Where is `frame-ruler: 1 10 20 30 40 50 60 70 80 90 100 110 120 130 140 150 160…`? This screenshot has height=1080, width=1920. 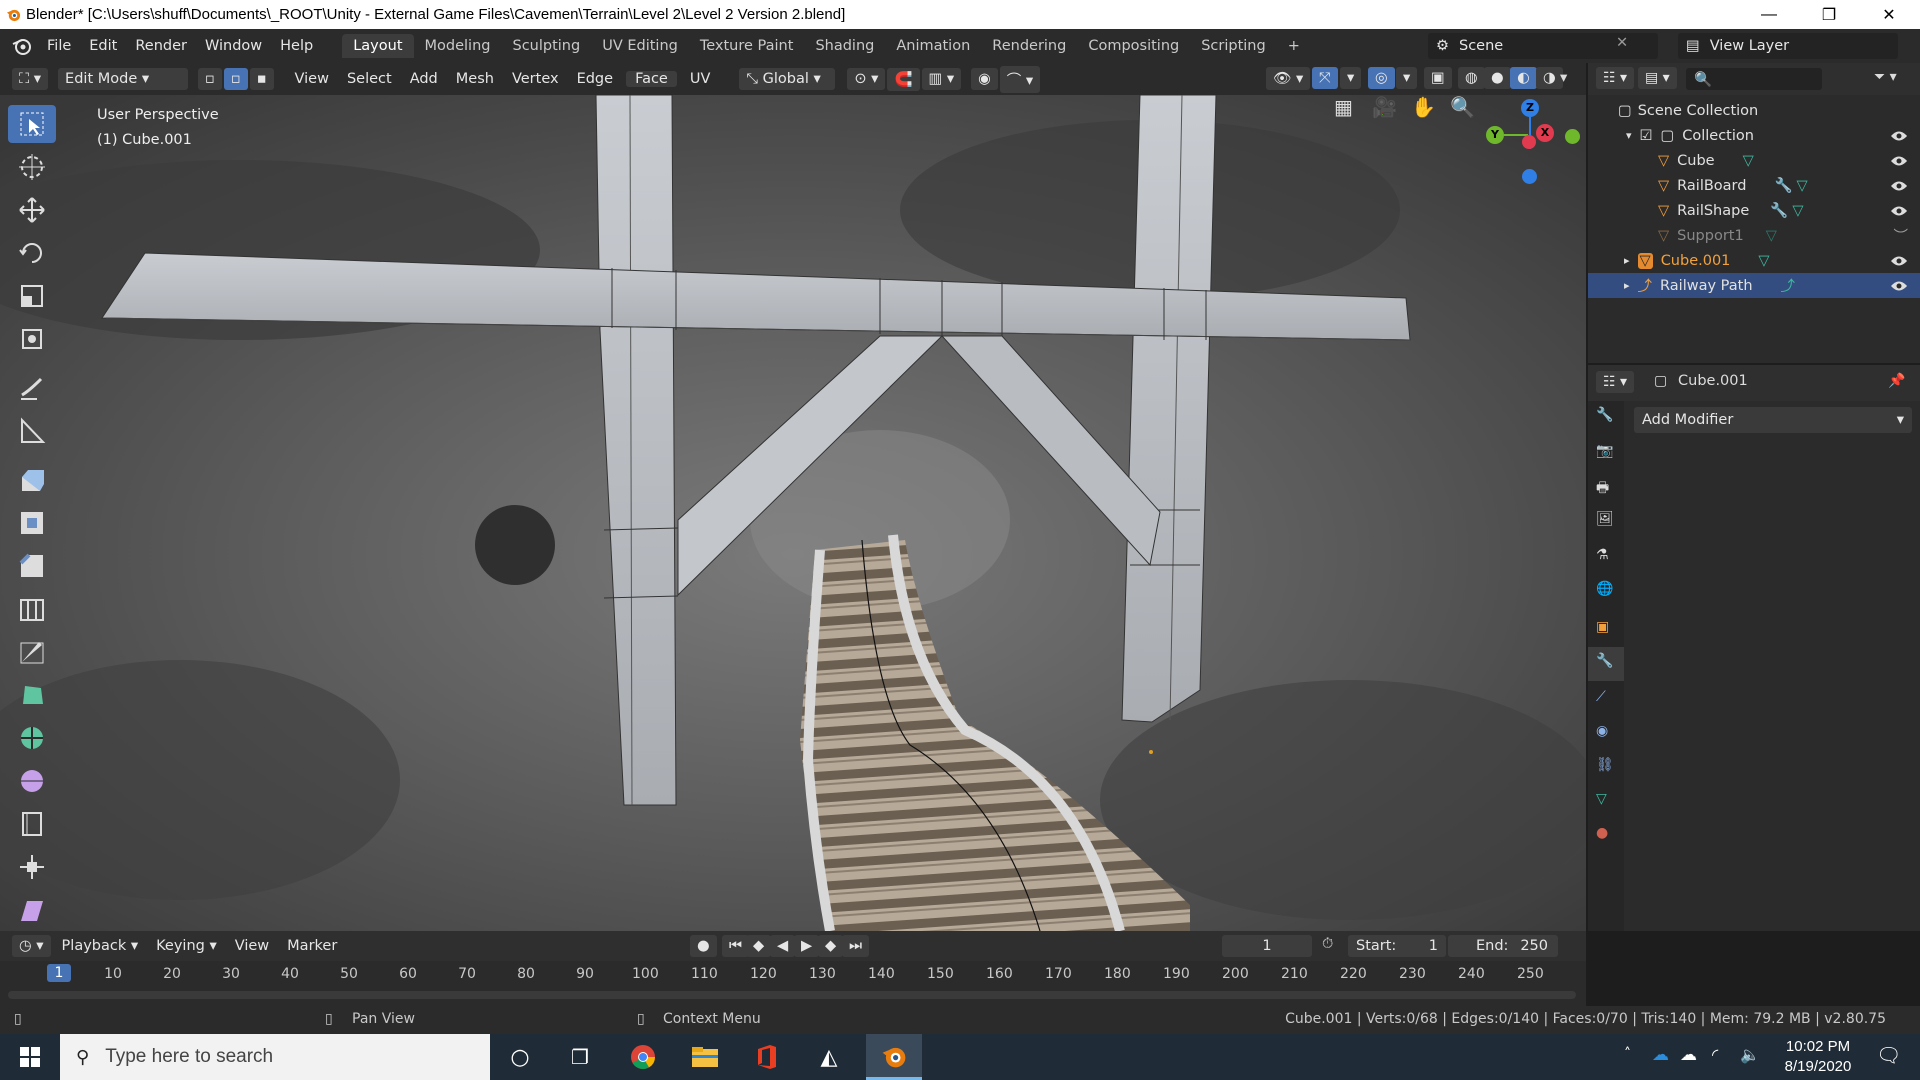 frame-ruler: 1 10 20 30 40 50 60 70 80 90 100 110 120 130 140 150 160… is located at coordinates (793, 975).